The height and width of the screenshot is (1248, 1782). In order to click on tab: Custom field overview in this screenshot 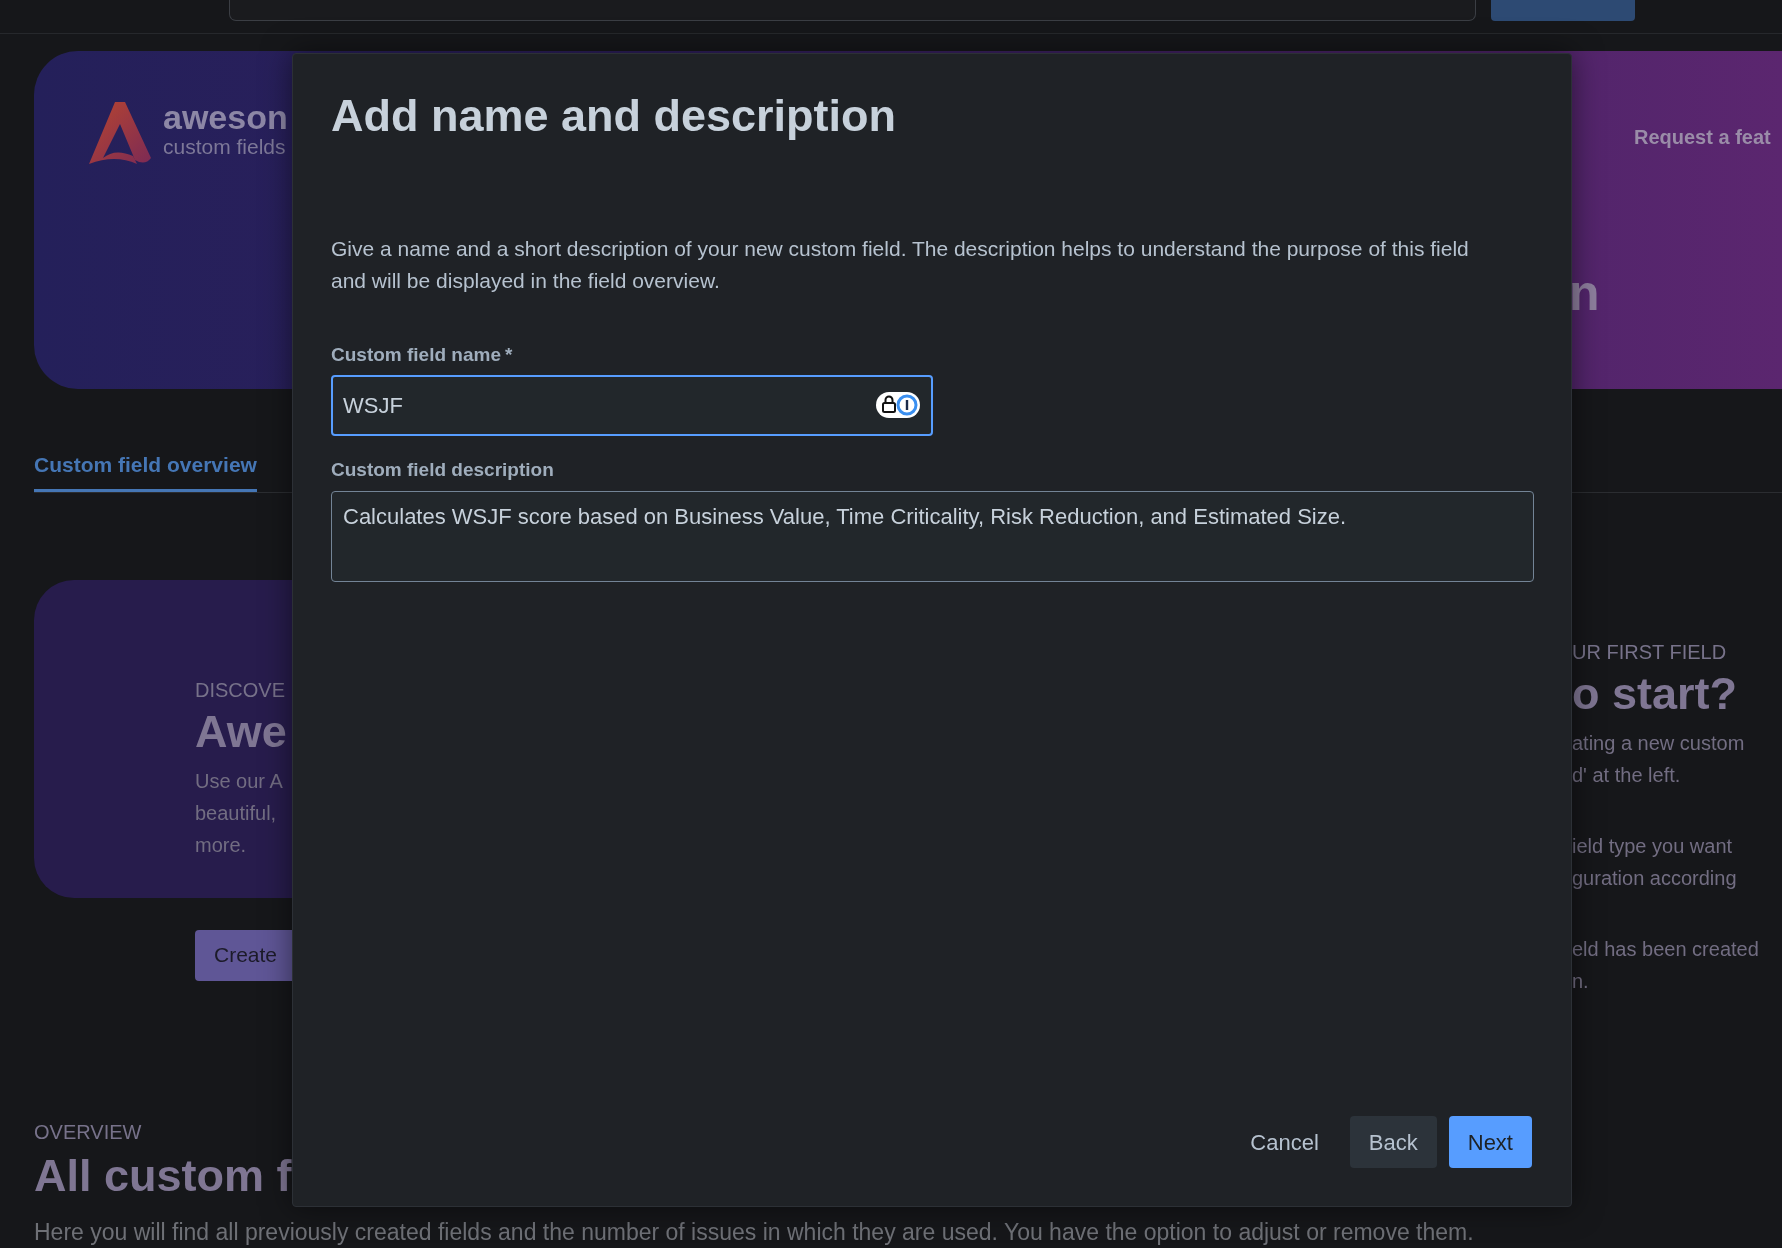, I will do `click(145, 470)`.